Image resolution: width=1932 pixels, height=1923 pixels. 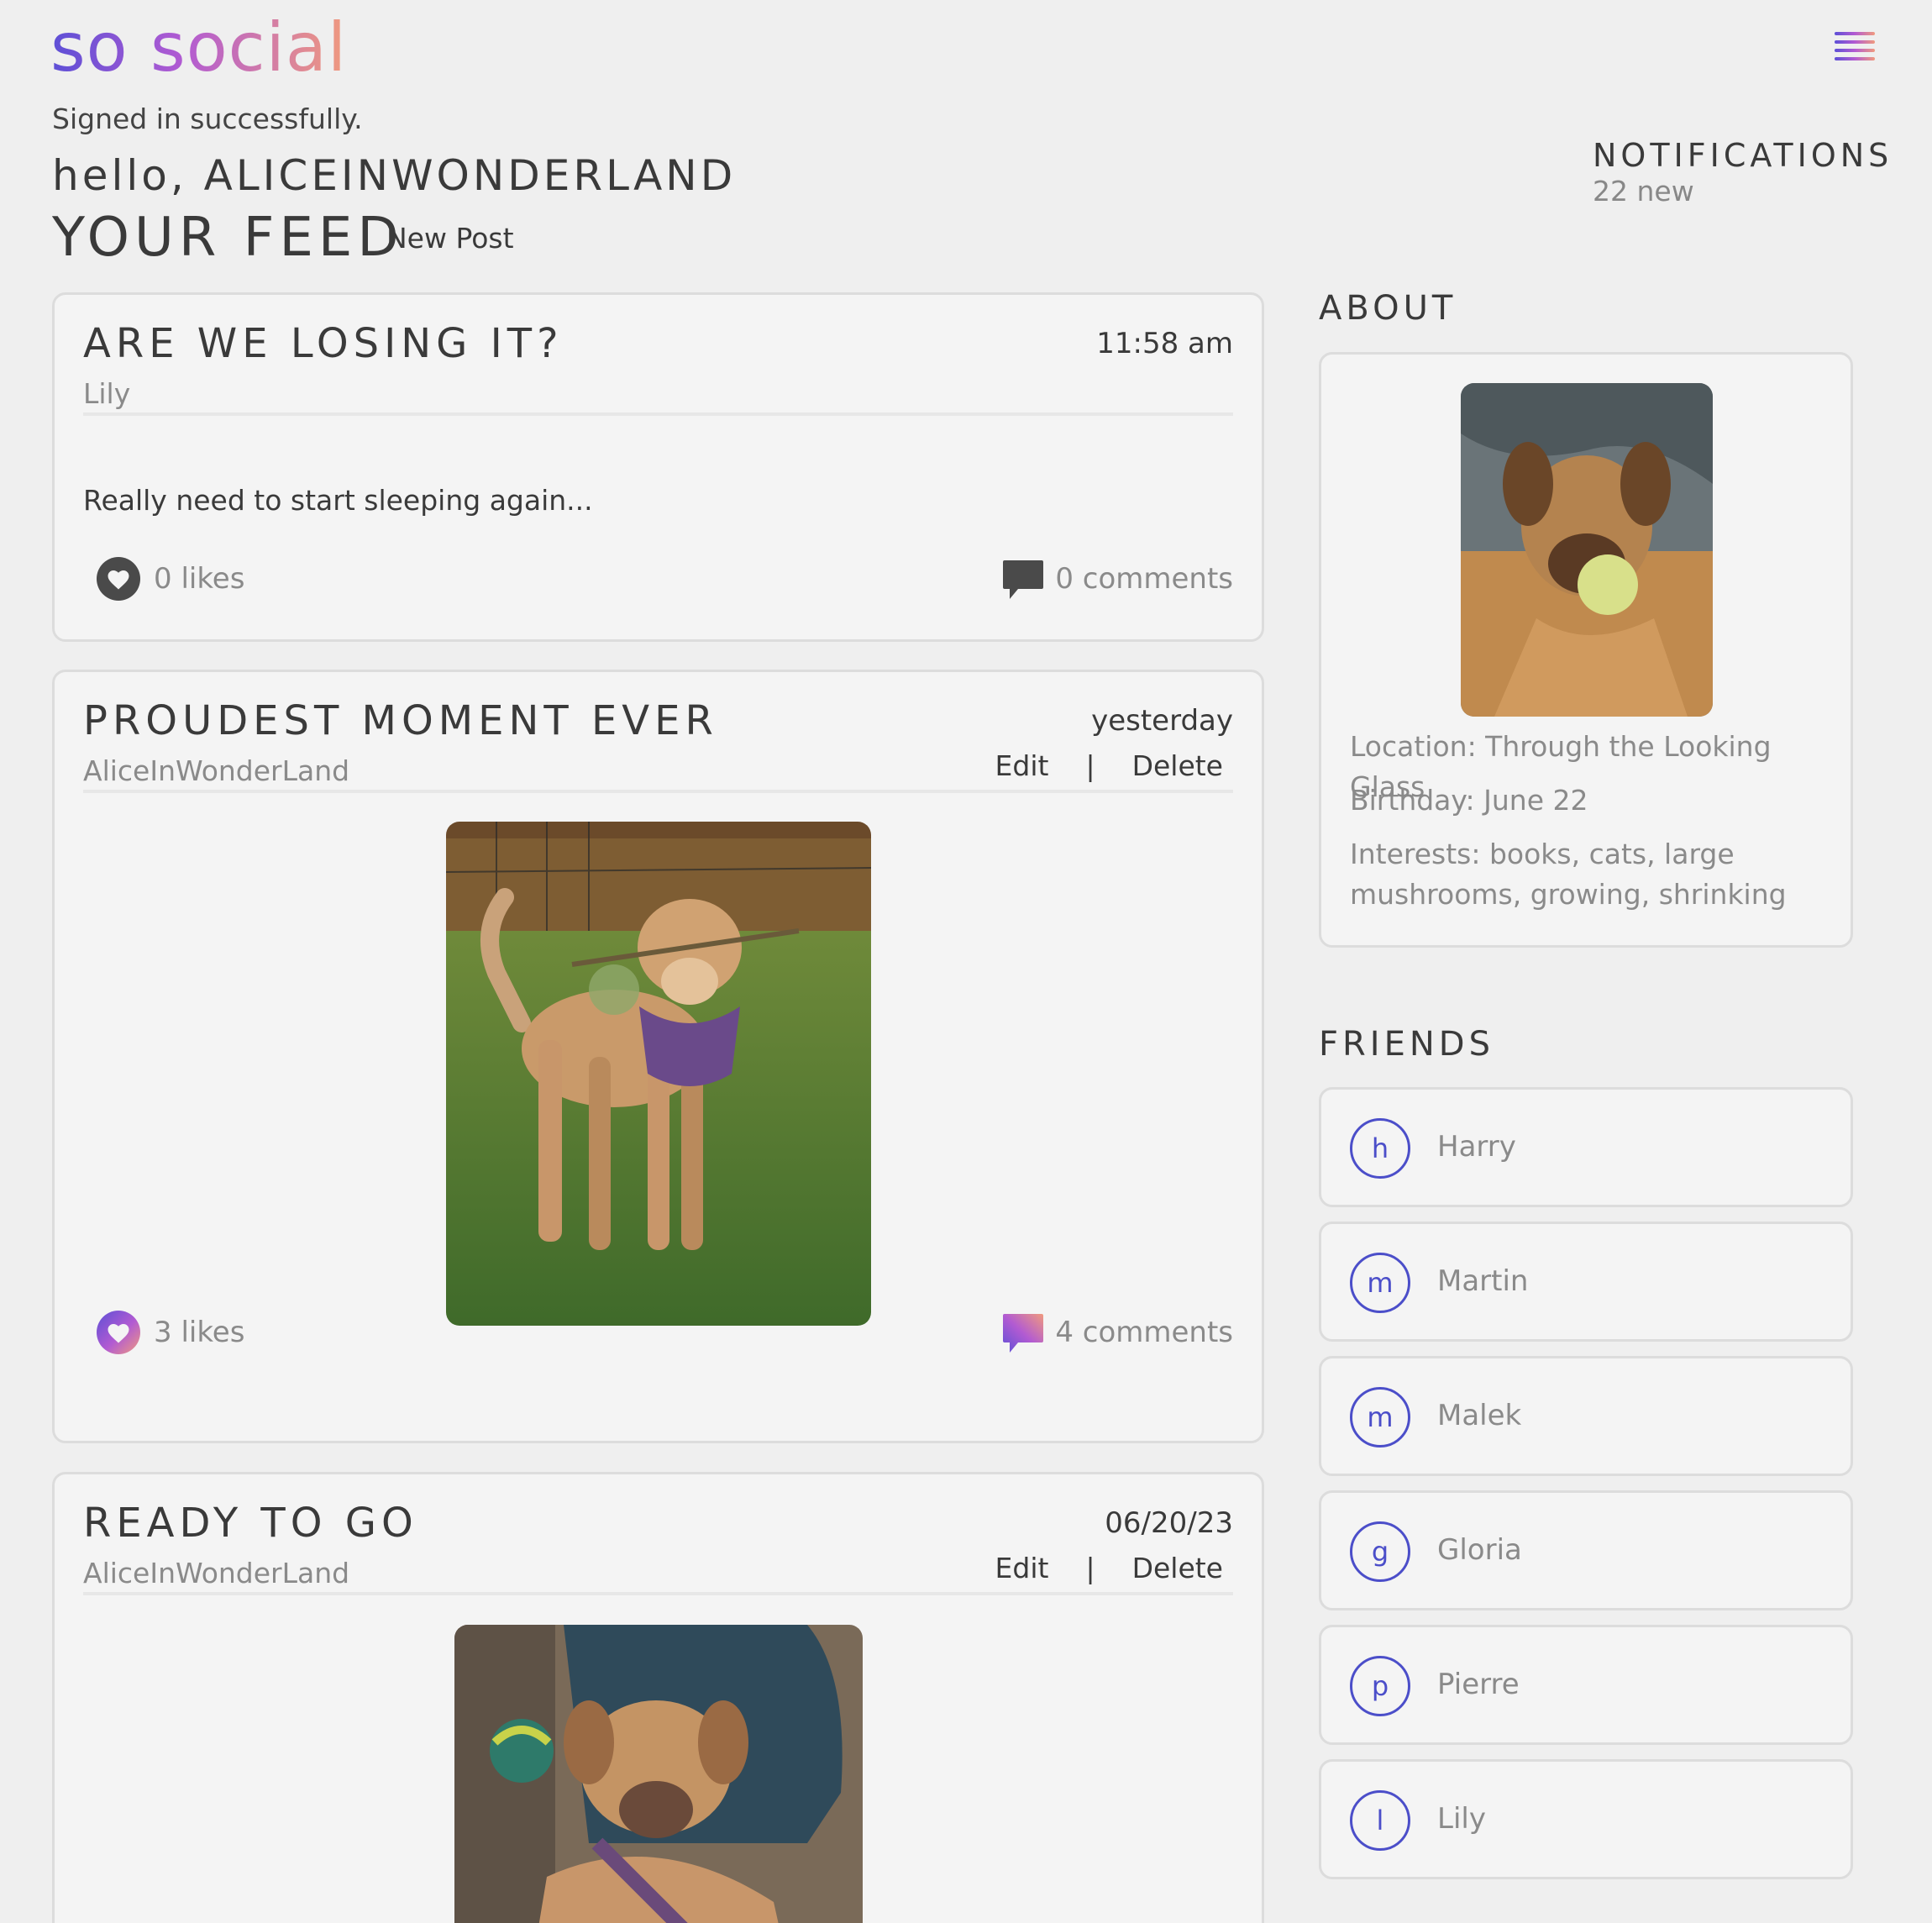 What do you see at coordinates (1380, 1551) in the screenshot?
I see `avatar: g` at bounding box center [1380, 1551].